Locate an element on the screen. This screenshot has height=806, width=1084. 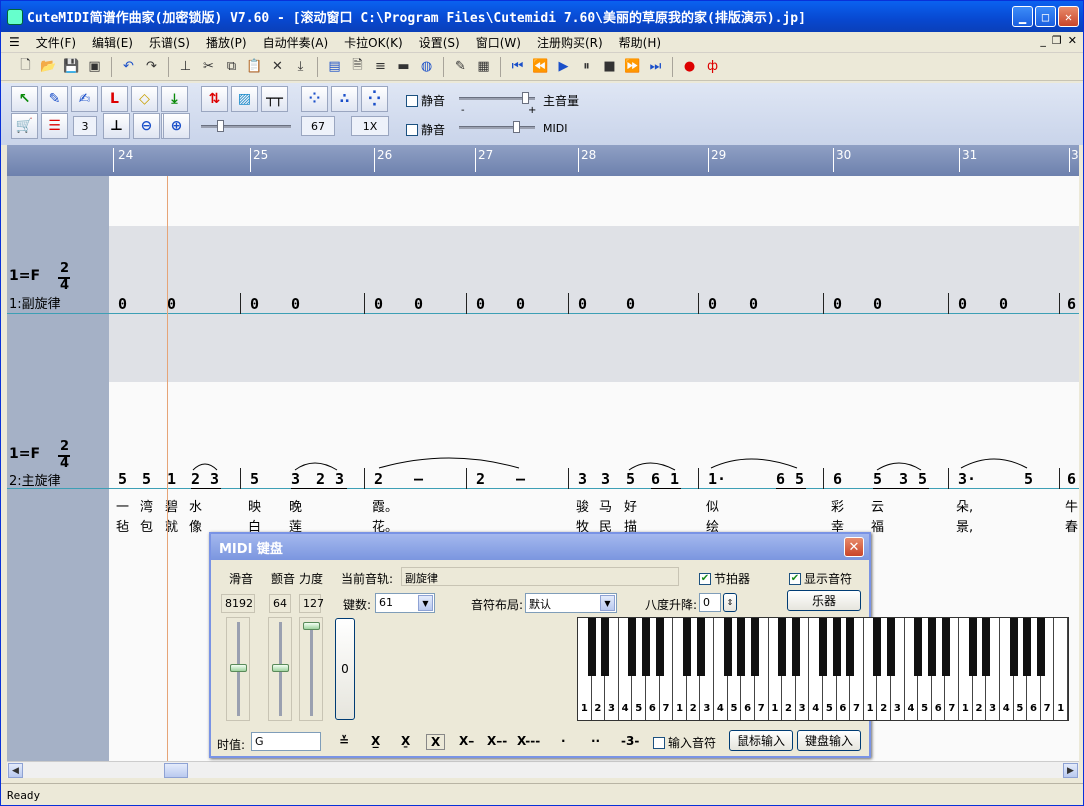
half-note-icon: X– is located at coordinates (466, 741).